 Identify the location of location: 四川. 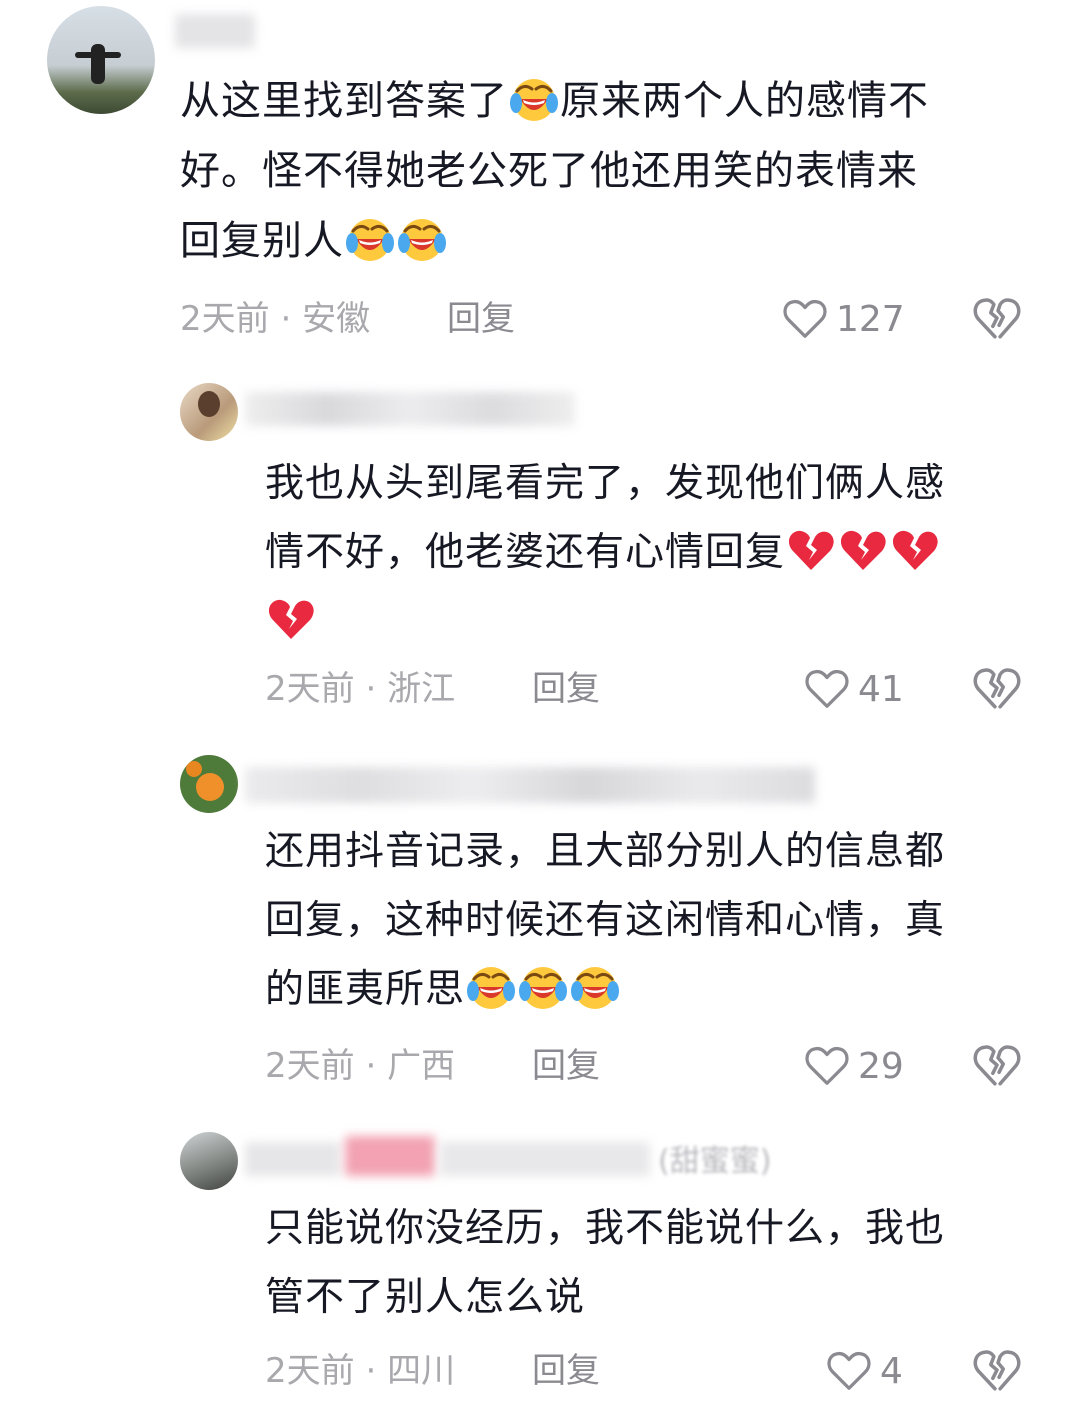
(421, 1371).